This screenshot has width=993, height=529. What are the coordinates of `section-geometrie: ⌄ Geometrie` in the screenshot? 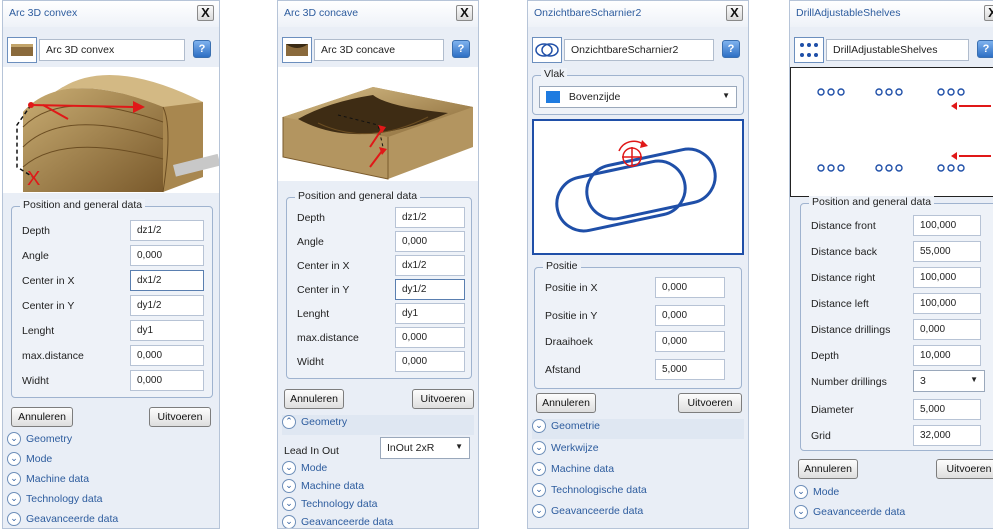 It's located at (638, 429).